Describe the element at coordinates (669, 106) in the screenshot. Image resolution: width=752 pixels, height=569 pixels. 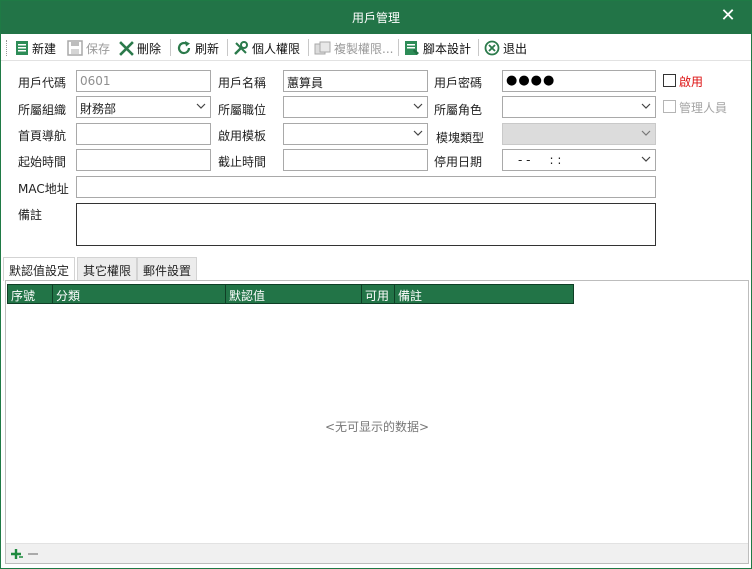
I see `admin-checkbox` at that location.